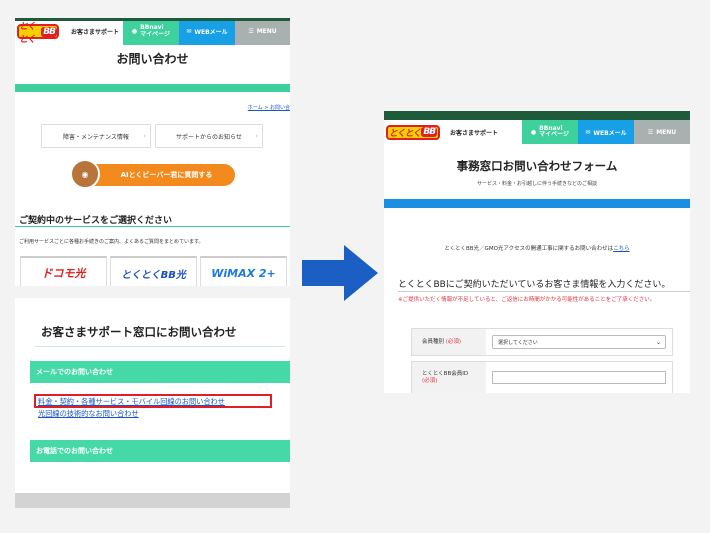 The image size is (710, 533). I want to click on form-title: 事務窓口お問い合わせフォーム, so click(537, 166).